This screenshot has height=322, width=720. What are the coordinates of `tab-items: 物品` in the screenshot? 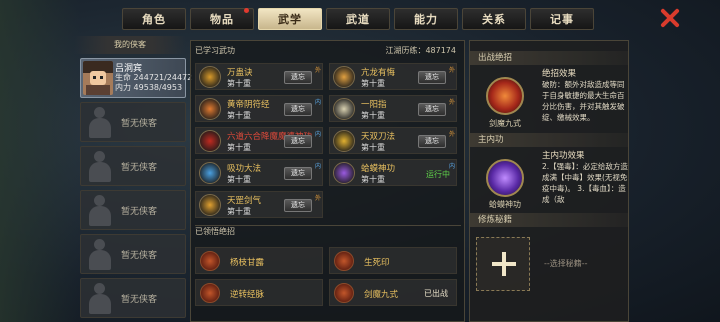 It's located at (222, 19).